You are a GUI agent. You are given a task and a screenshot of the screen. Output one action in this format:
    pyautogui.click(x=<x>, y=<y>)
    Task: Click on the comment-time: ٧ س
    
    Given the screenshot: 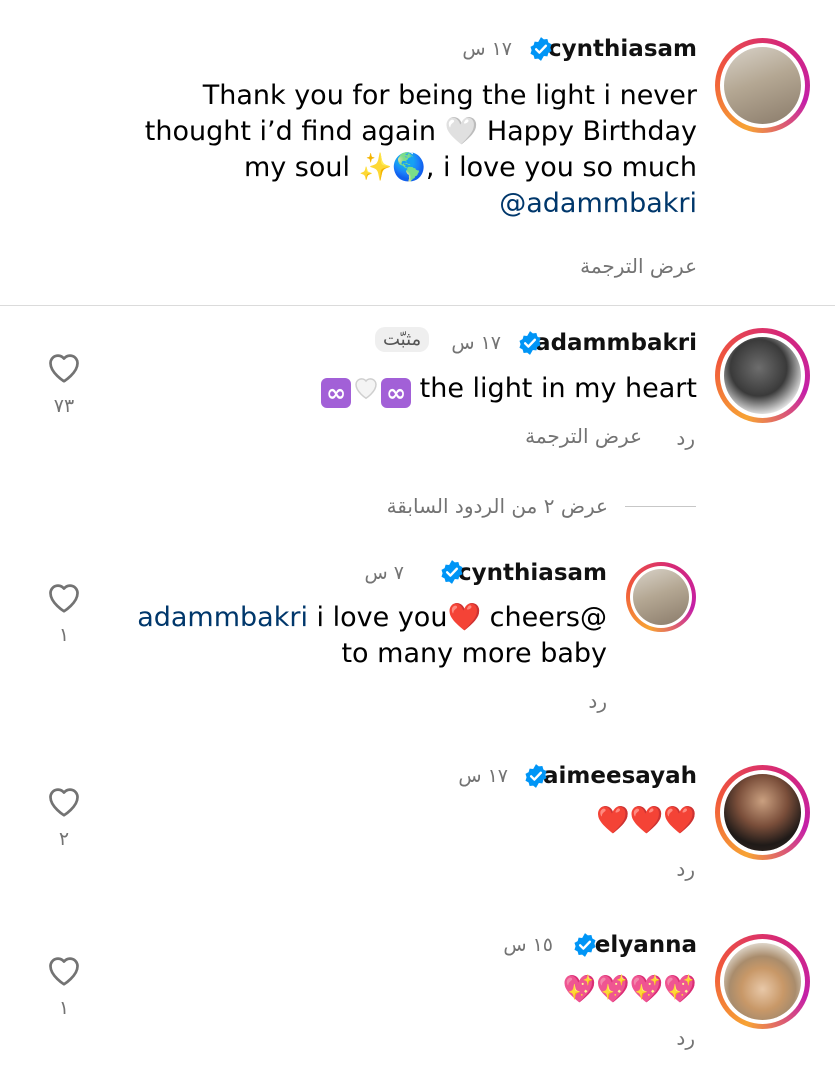 What is the action you would take?
    pyautogui.click(x=384, y=573)
    